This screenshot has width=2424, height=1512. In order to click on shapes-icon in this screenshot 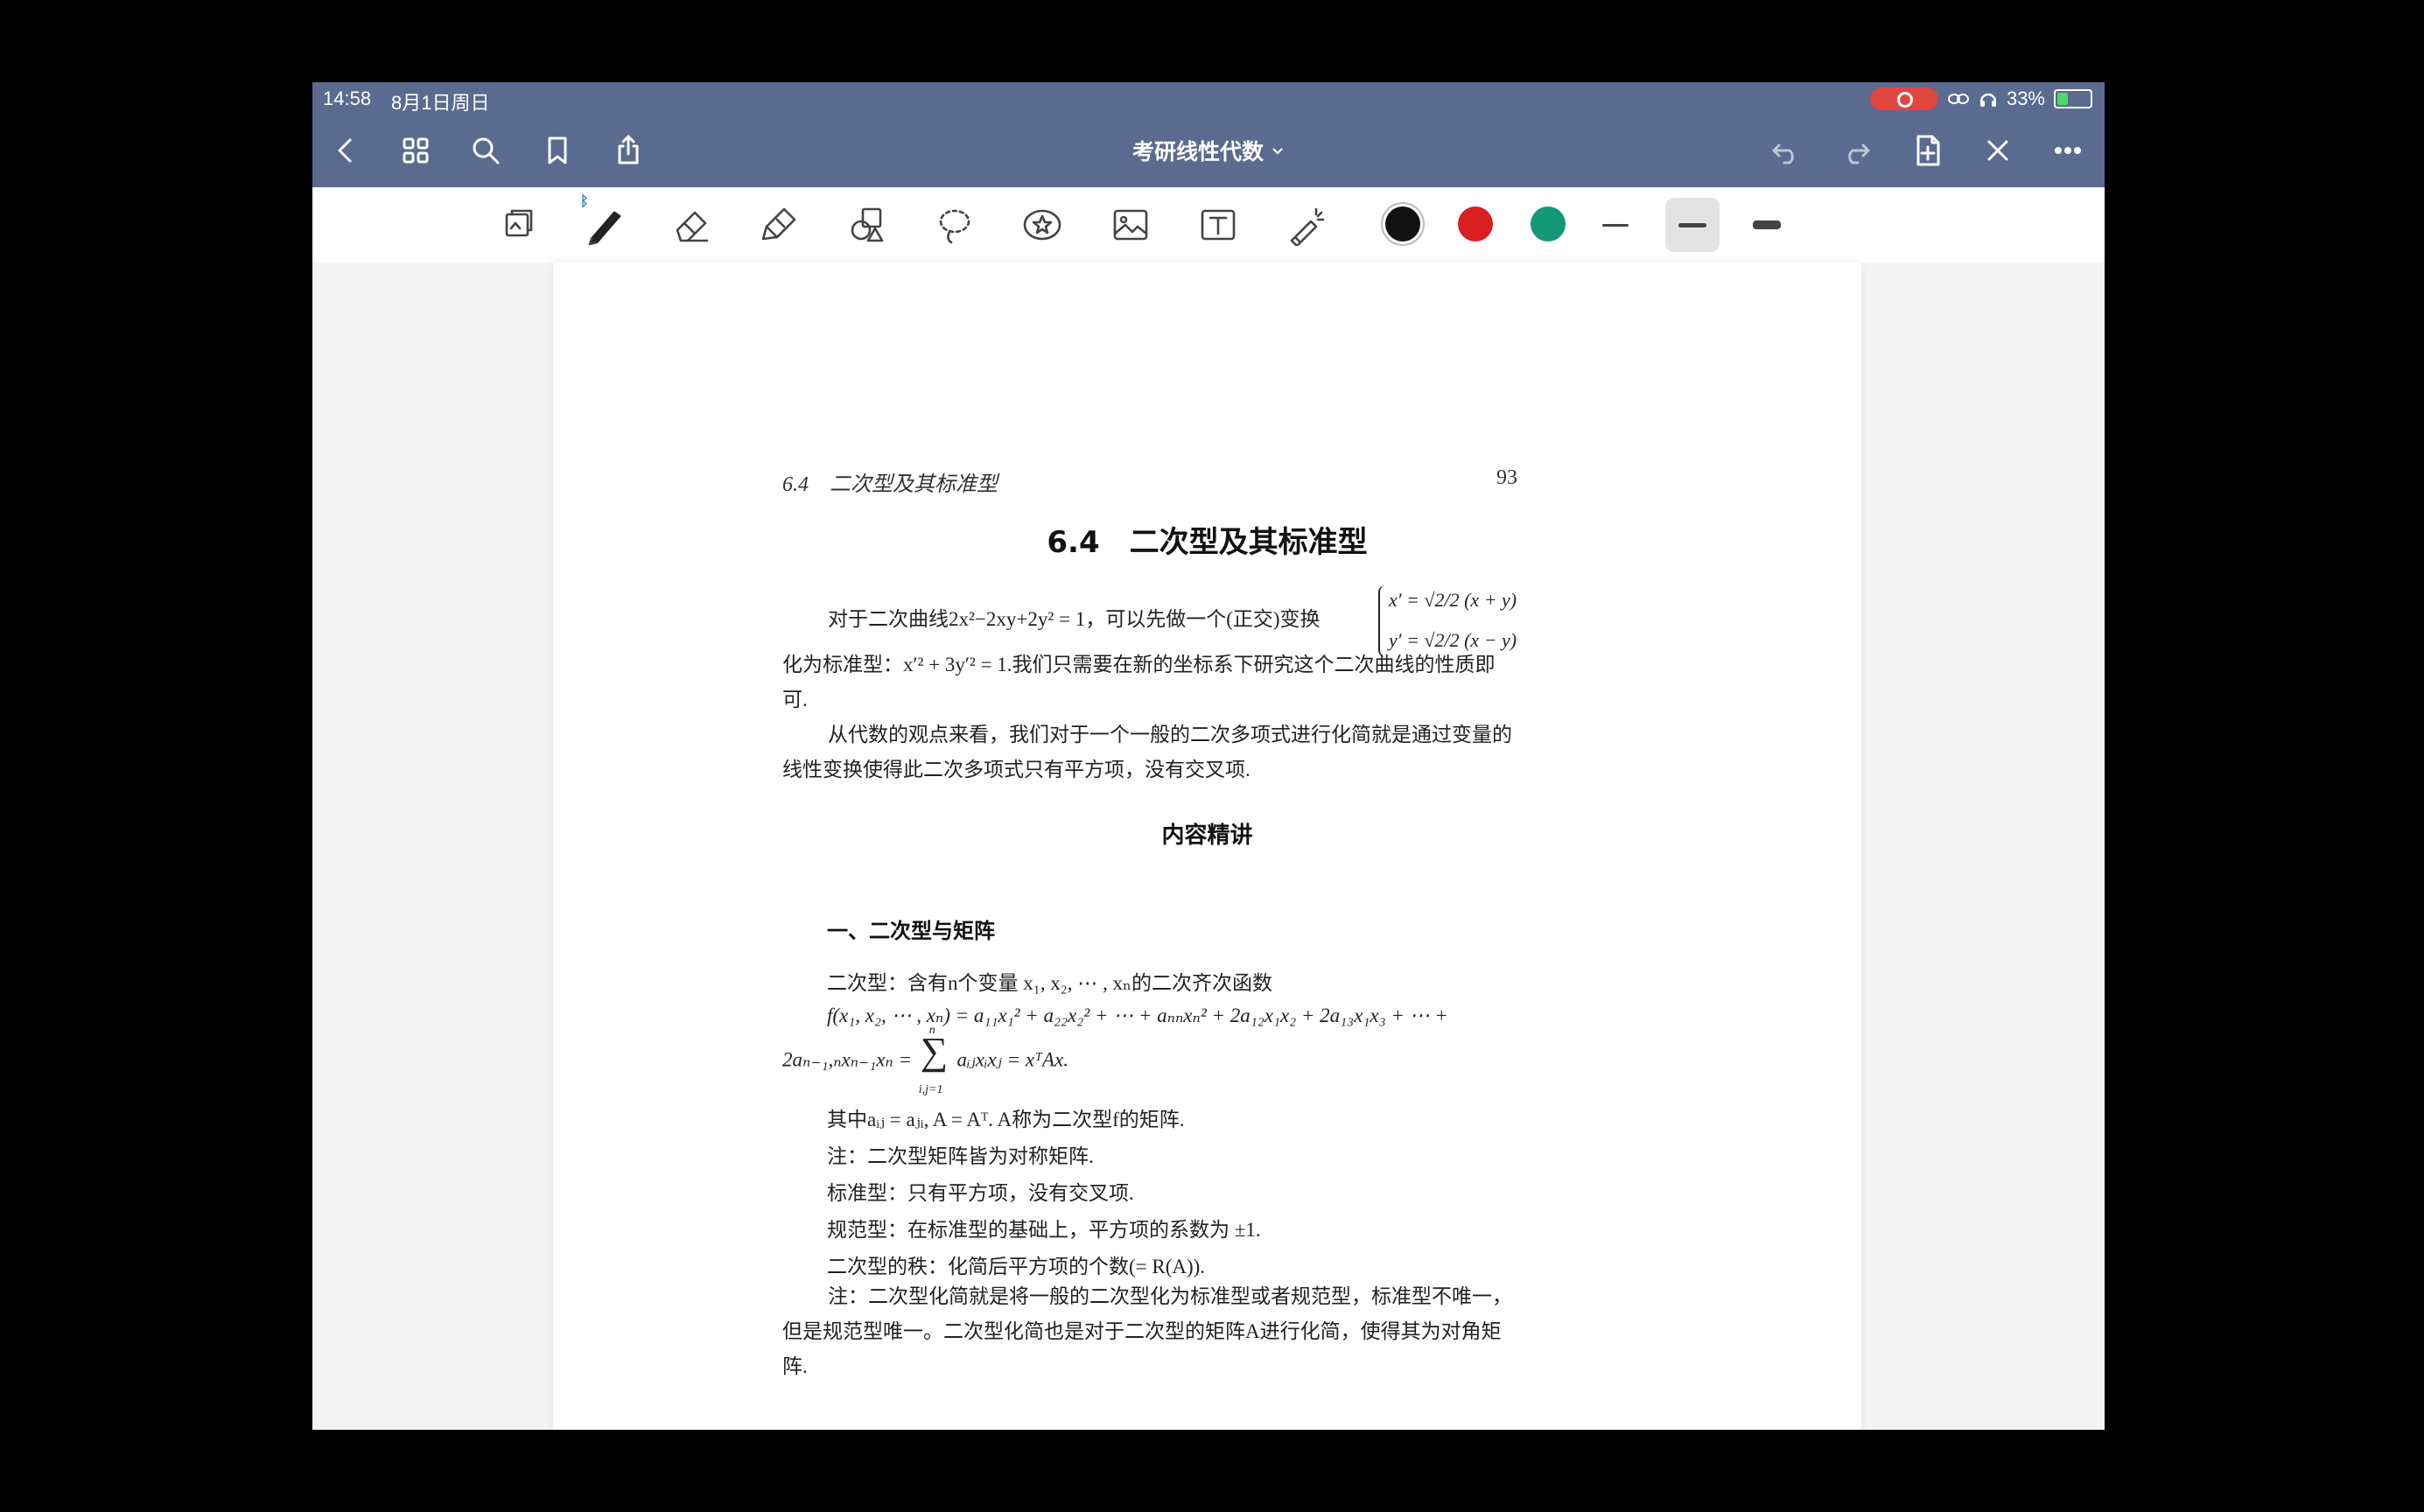, I will do `click(867, 224)`.